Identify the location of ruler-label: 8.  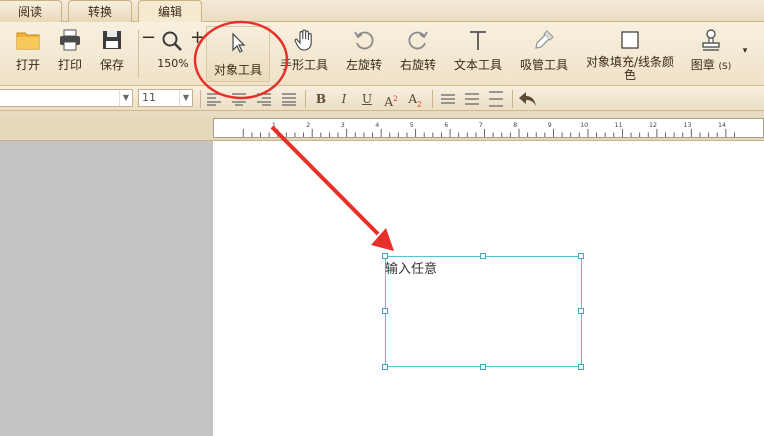
(515, 125).